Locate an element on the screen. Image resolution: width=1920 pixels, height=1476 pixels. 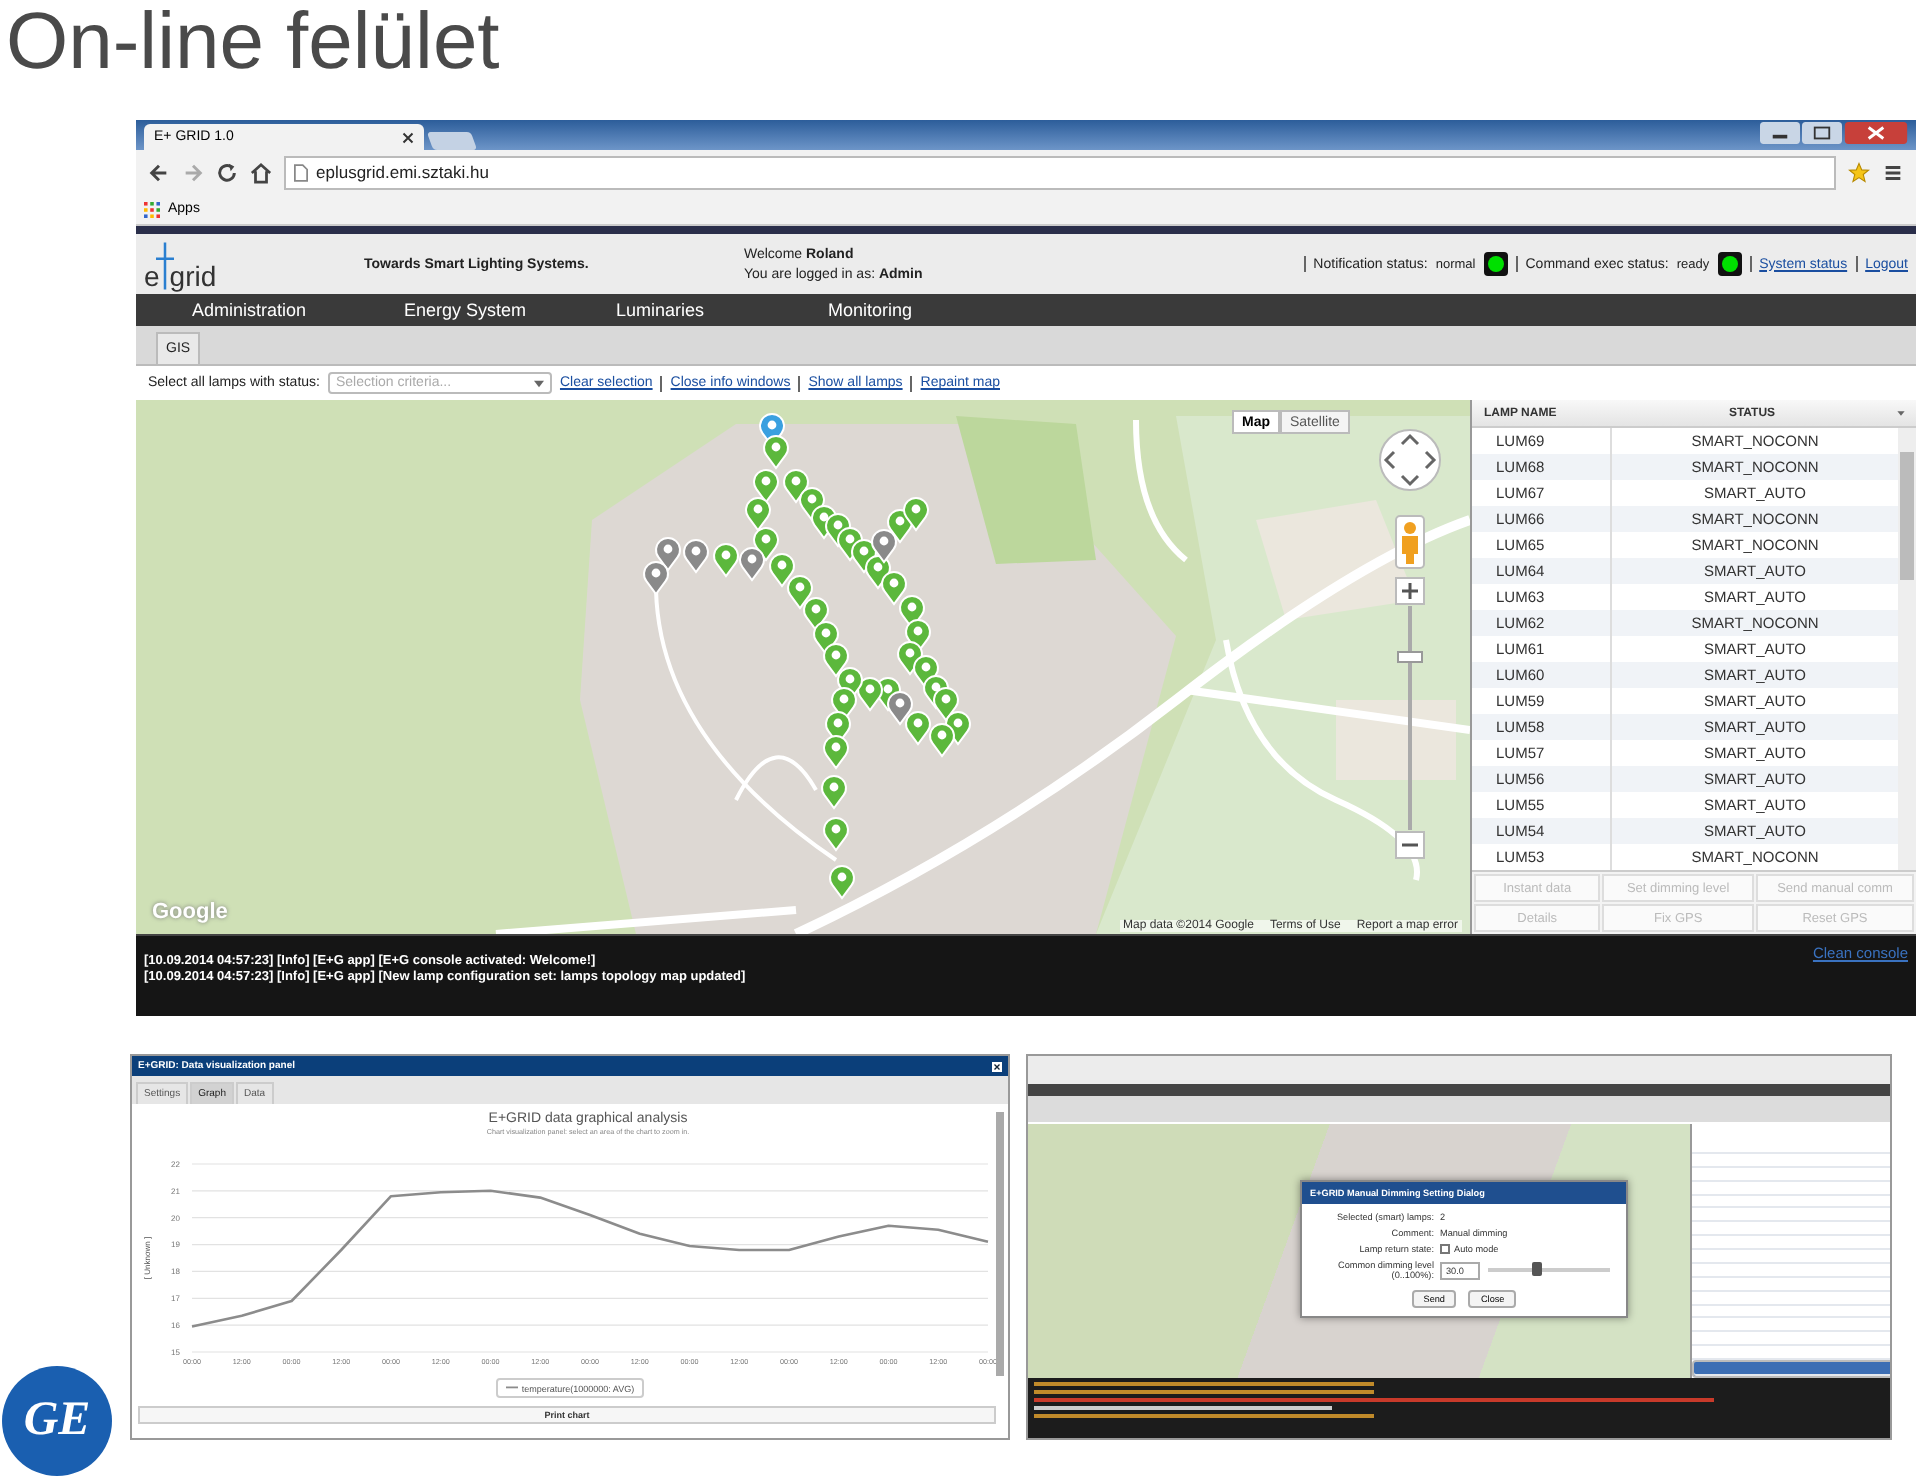
page-icon is located at coordinates (301, 172).